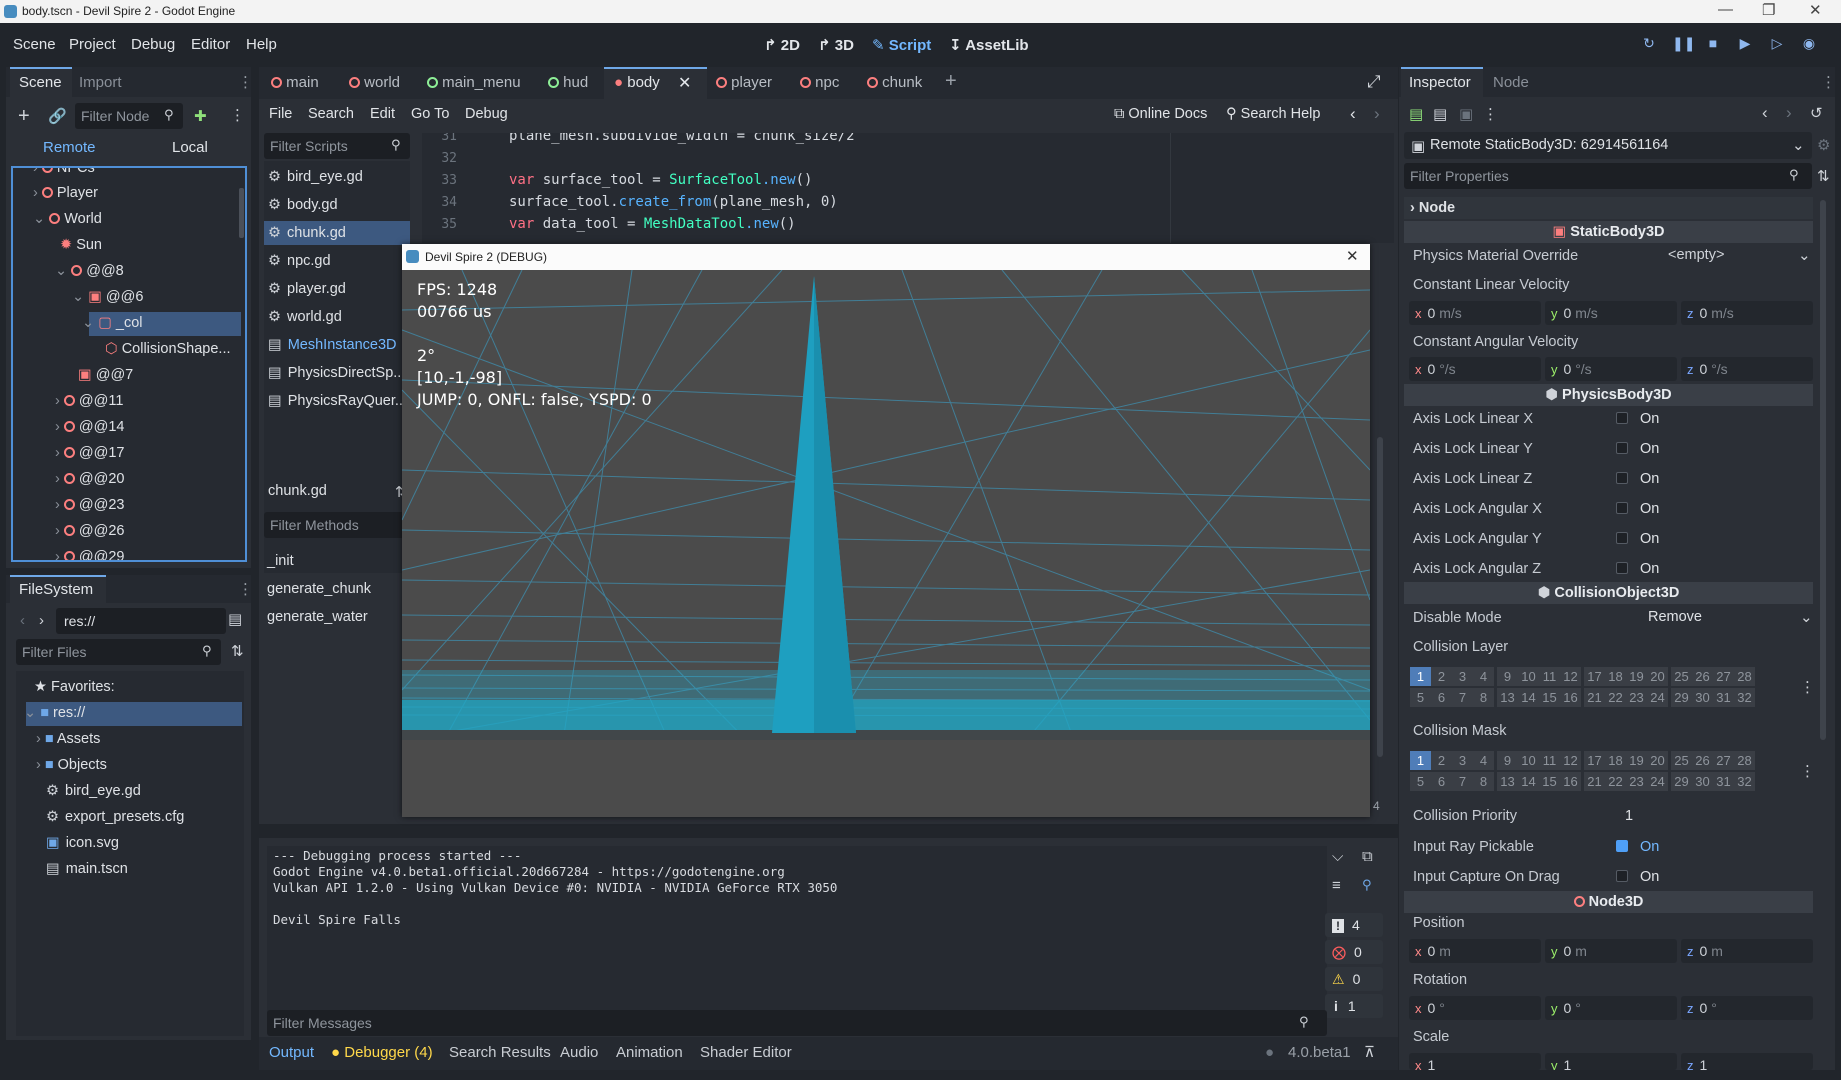  Describe the element at coordinates (1828, 82) in the screenshot. I see `dock-menu-icon: ⋮` at that location.